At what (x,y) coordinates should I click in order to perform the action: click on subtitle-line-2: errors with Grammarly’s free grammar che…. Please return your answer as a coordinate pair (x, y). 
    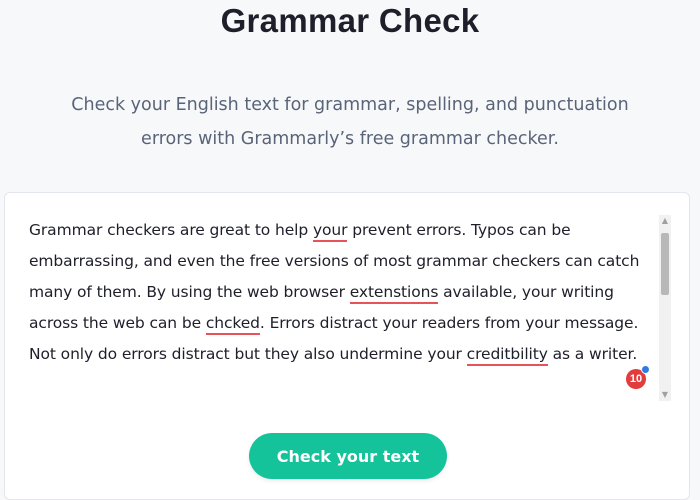
    Looking at the image, I should click on (350, 139).